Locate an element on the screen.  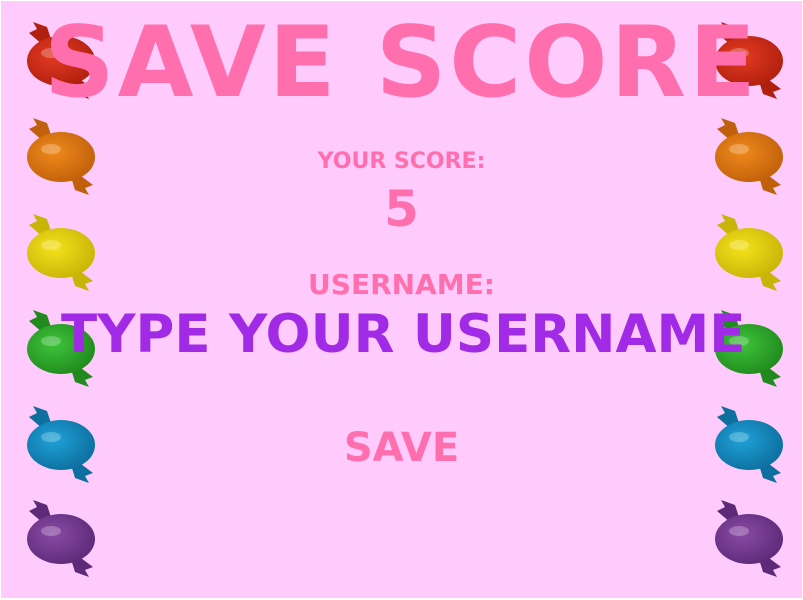
username-input is located at coordinates (401, 334).